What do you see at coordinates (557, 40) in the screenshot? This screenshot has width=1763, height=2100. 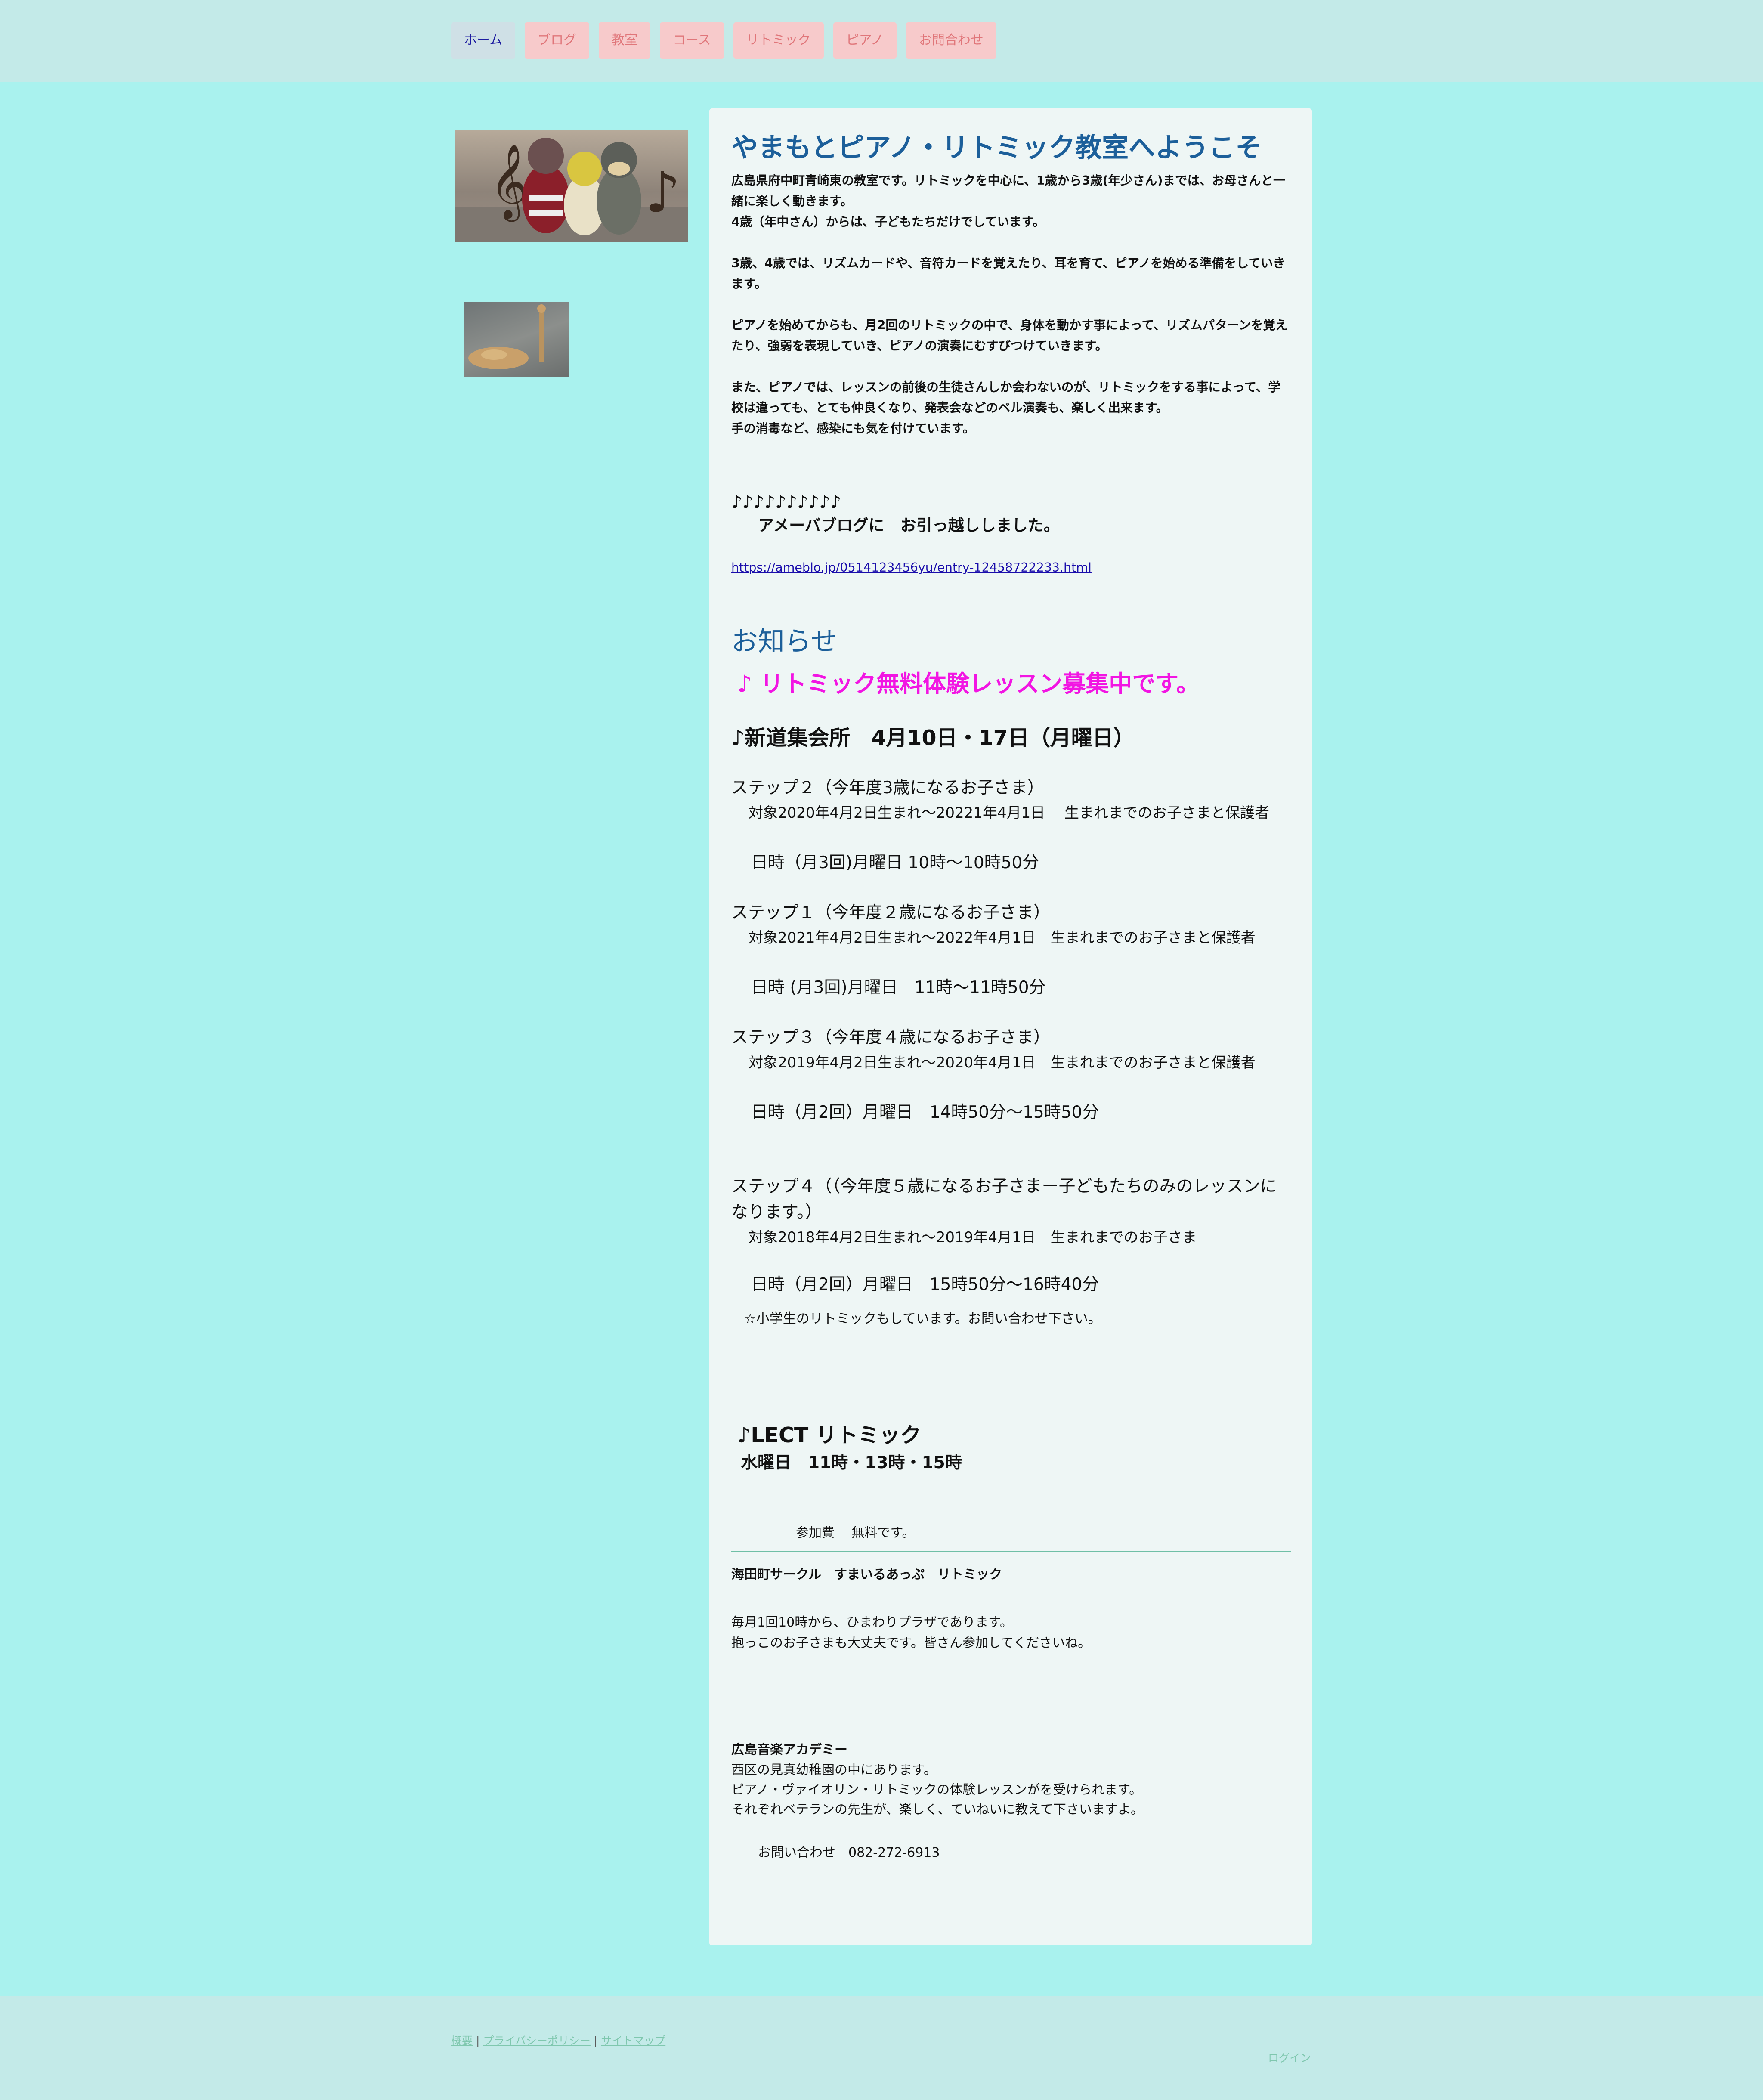 I see `nav-item-blog: ブログ` at bounding box center [557, 40].